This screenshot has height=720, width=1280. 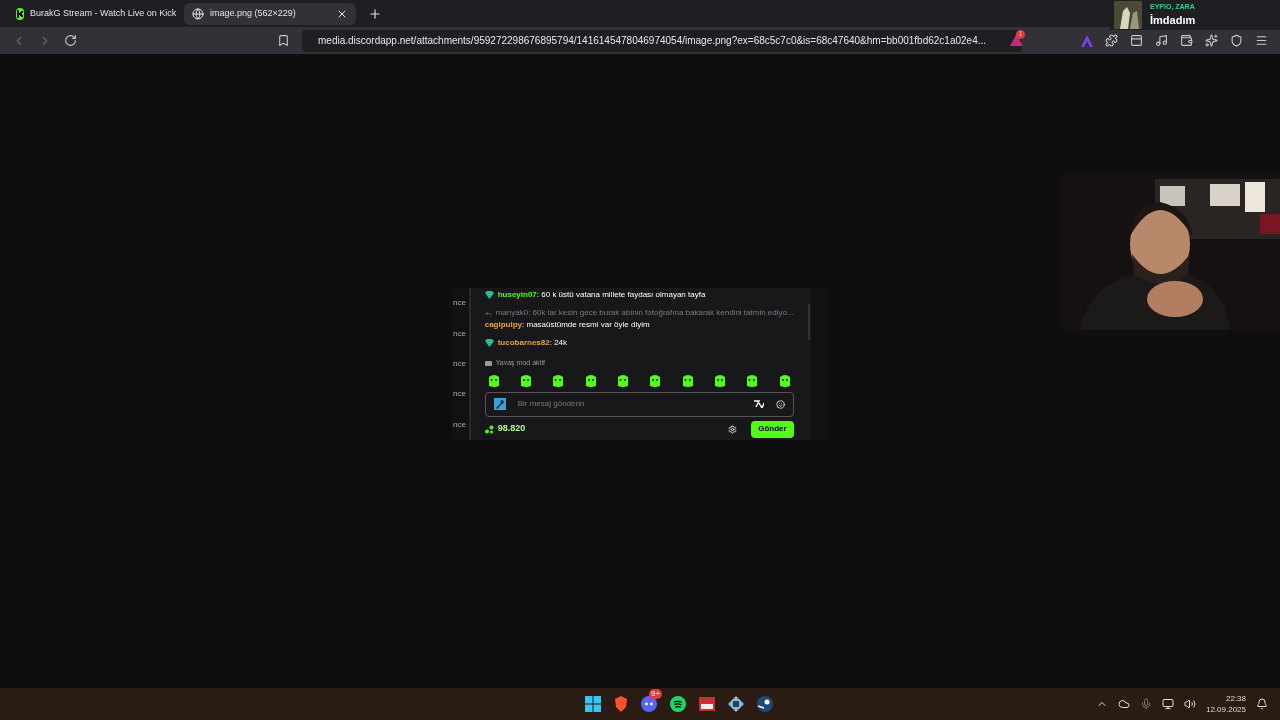 What do you see at coordinates (253, 13) in the screenshot?
I see `tab-title: image.png (562×229)` at bounding box center [253, 13].